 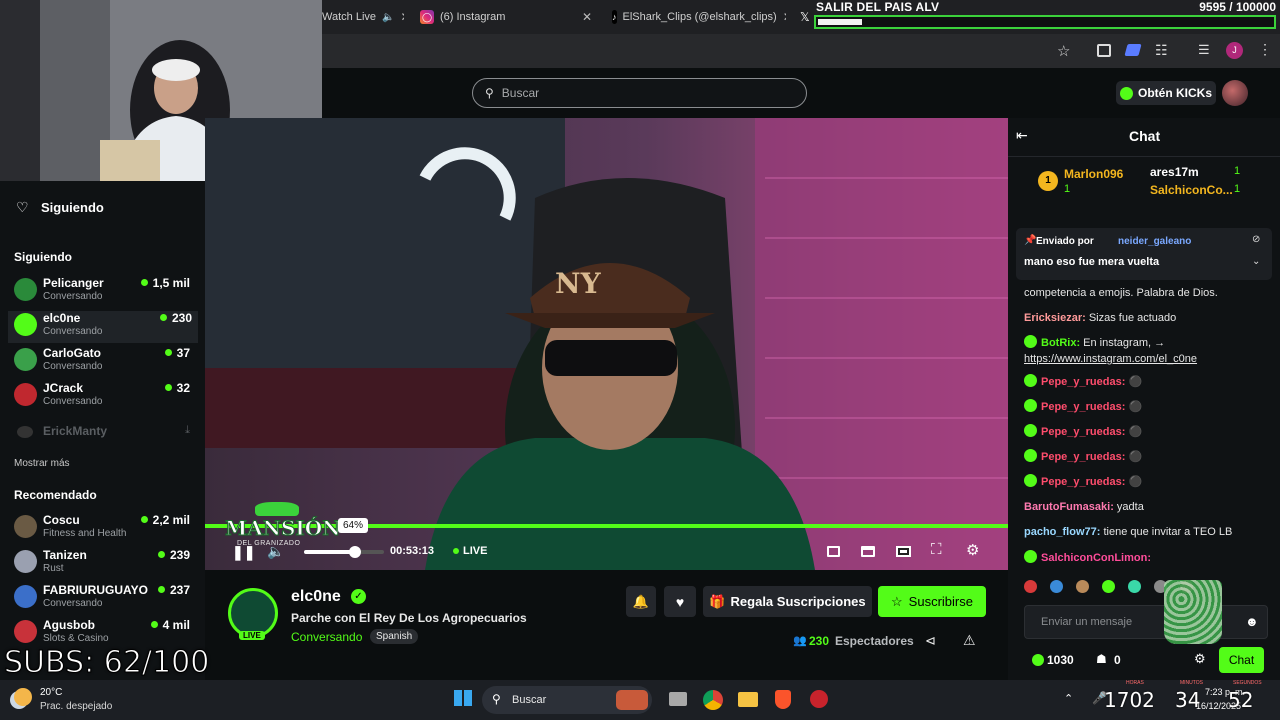 What do you see at coordinates (103, 327) in the screenshot?
I see `sidebar-item-channel: elc0ne Conversando 230` at bounding box center [103, 327].